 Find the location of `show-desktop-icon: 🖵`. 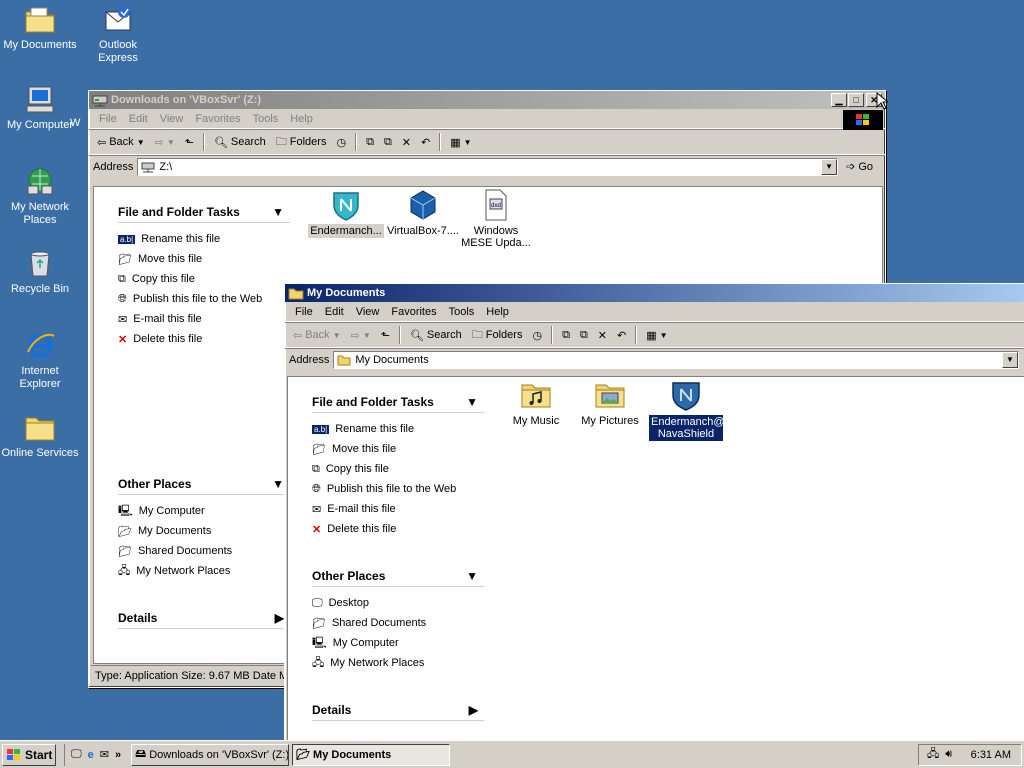

show-desktop-icon: 🖵 is located at coordinates (76, 754).